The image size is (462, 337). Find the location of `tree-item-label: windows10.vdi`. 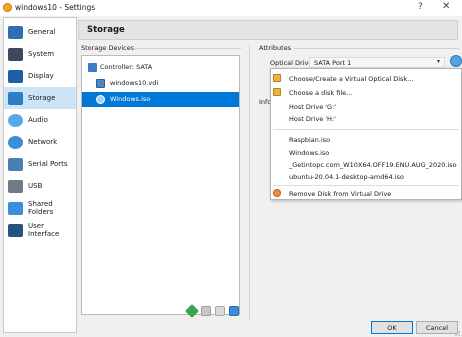

tree-item-label: windows10.vdi is located at coordinates (134, 83).